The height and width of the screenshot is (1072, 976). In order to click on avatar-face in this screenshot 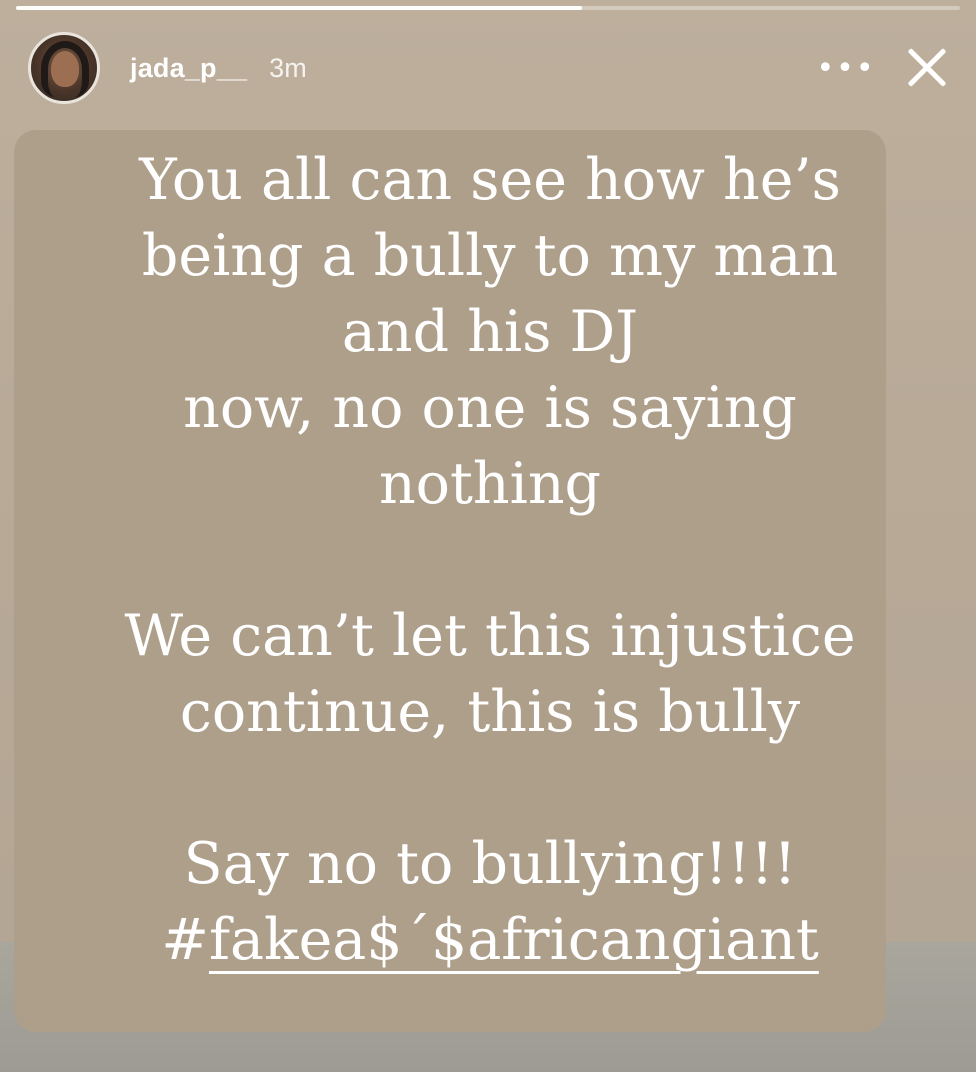, I will do `click(65, 69)`.